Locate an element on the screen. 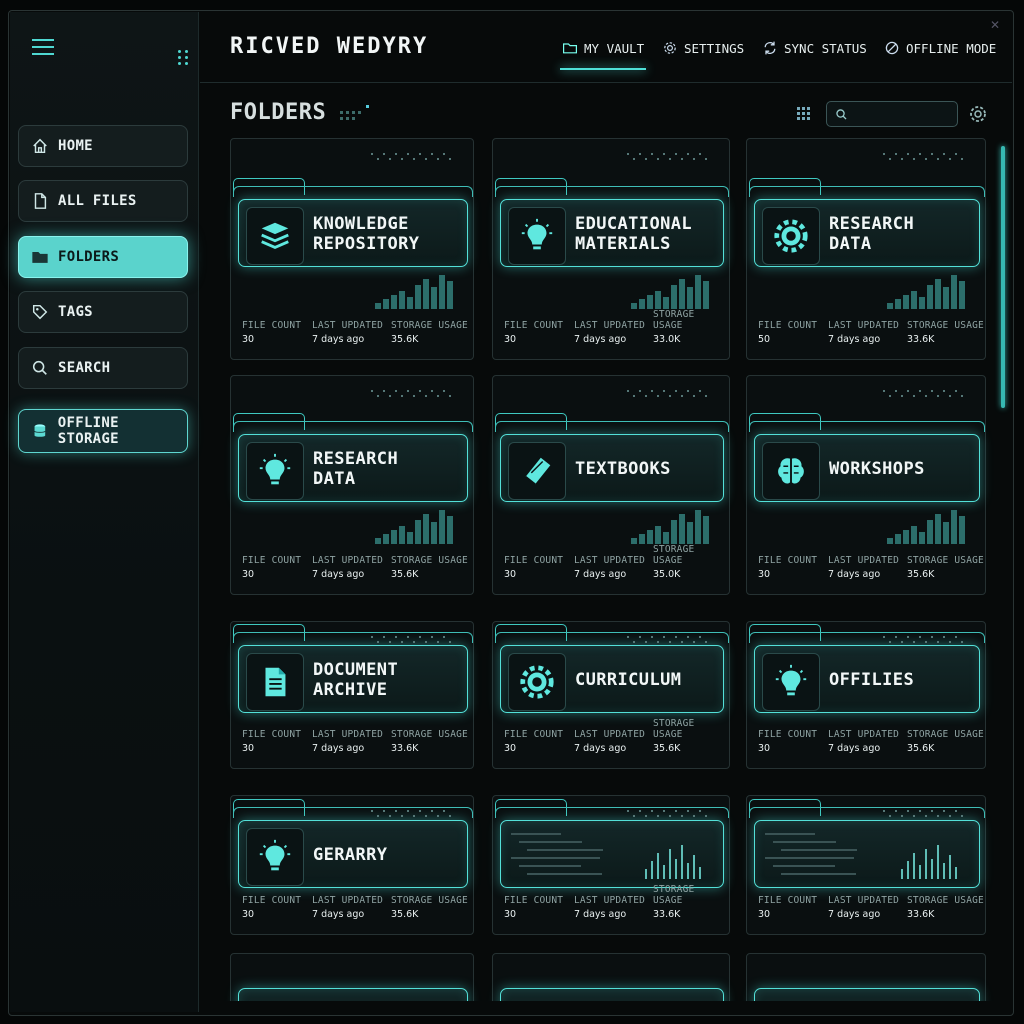 The image size is (1024, 1024). tab-label: OFFLINE MODE is located at coordinates (951, 48).